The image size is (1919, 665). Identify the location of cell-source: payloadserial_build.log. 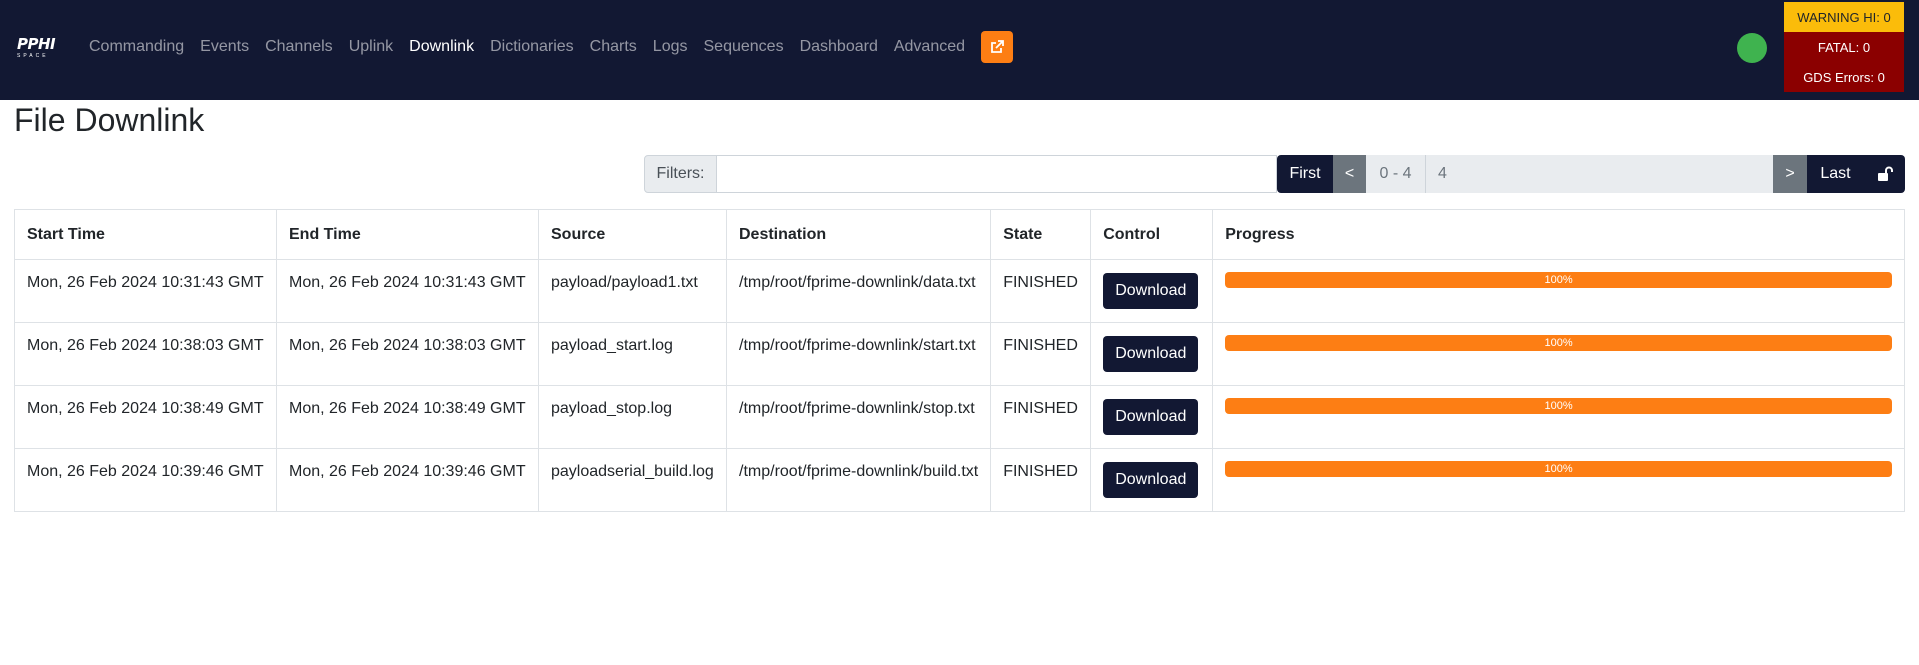
(632, 480).